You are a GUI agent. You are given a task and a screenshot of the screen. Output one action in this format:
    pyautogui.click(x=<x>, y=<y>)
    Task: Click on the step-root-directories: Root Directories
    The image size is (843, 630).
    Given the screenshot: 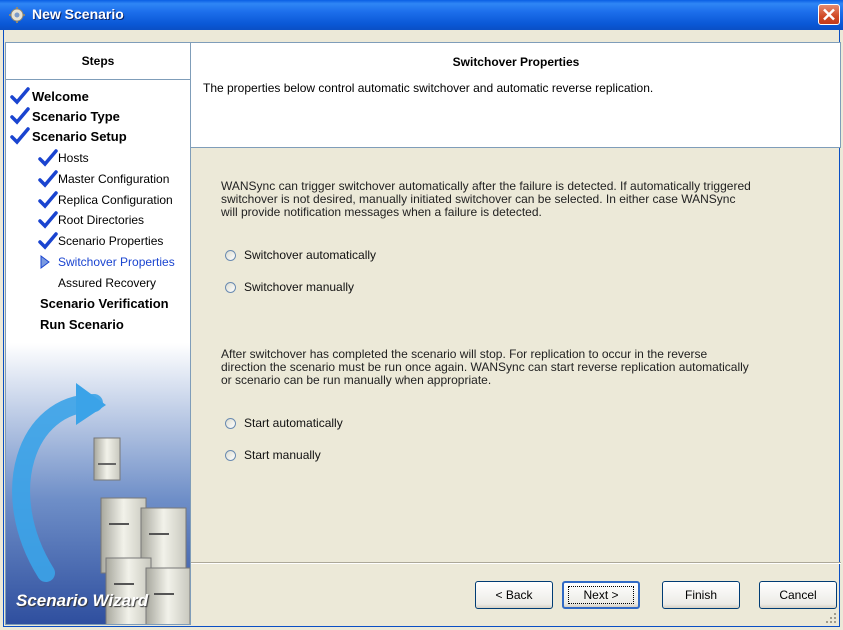 What is the action you would take?
    pyautogui.click(x=91, y=220)
    